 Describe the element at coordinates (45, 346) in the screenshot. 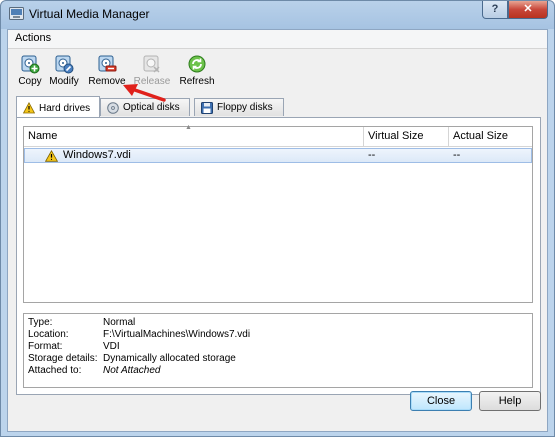

I see `detail-key: Format:` at that location.